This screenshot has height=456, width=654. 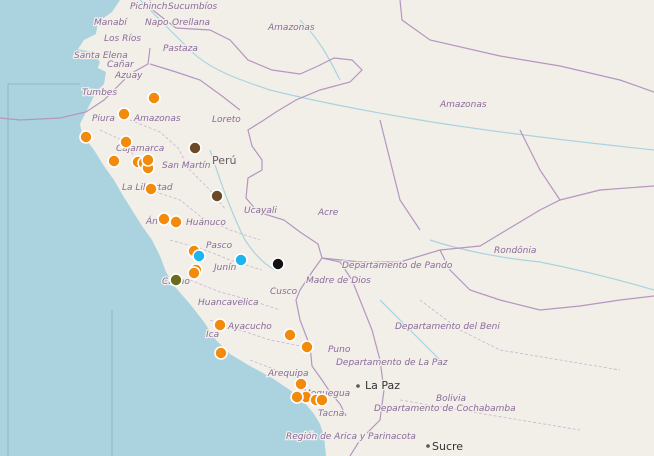 I want to click on map-label-ayacucho: Ayacucho, so click(x=249, y=327).